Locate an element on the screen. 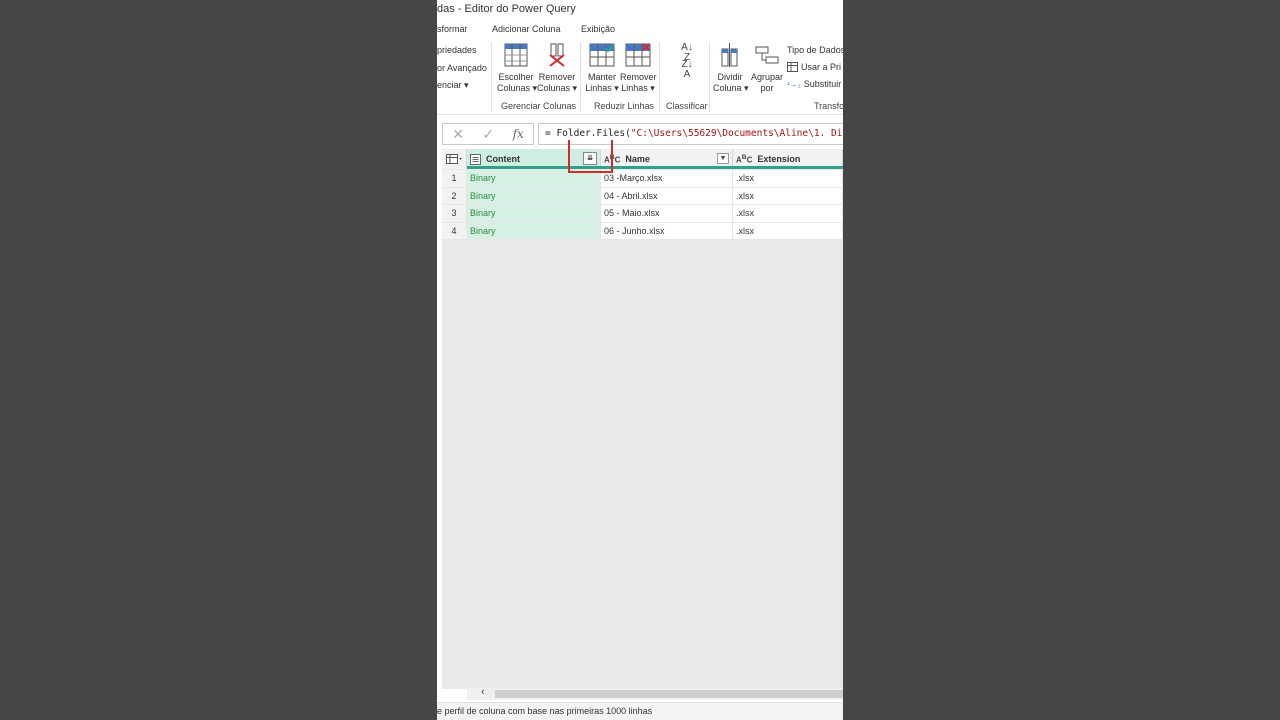  tab-transformar: sformar is located at coordinates (452, 29).